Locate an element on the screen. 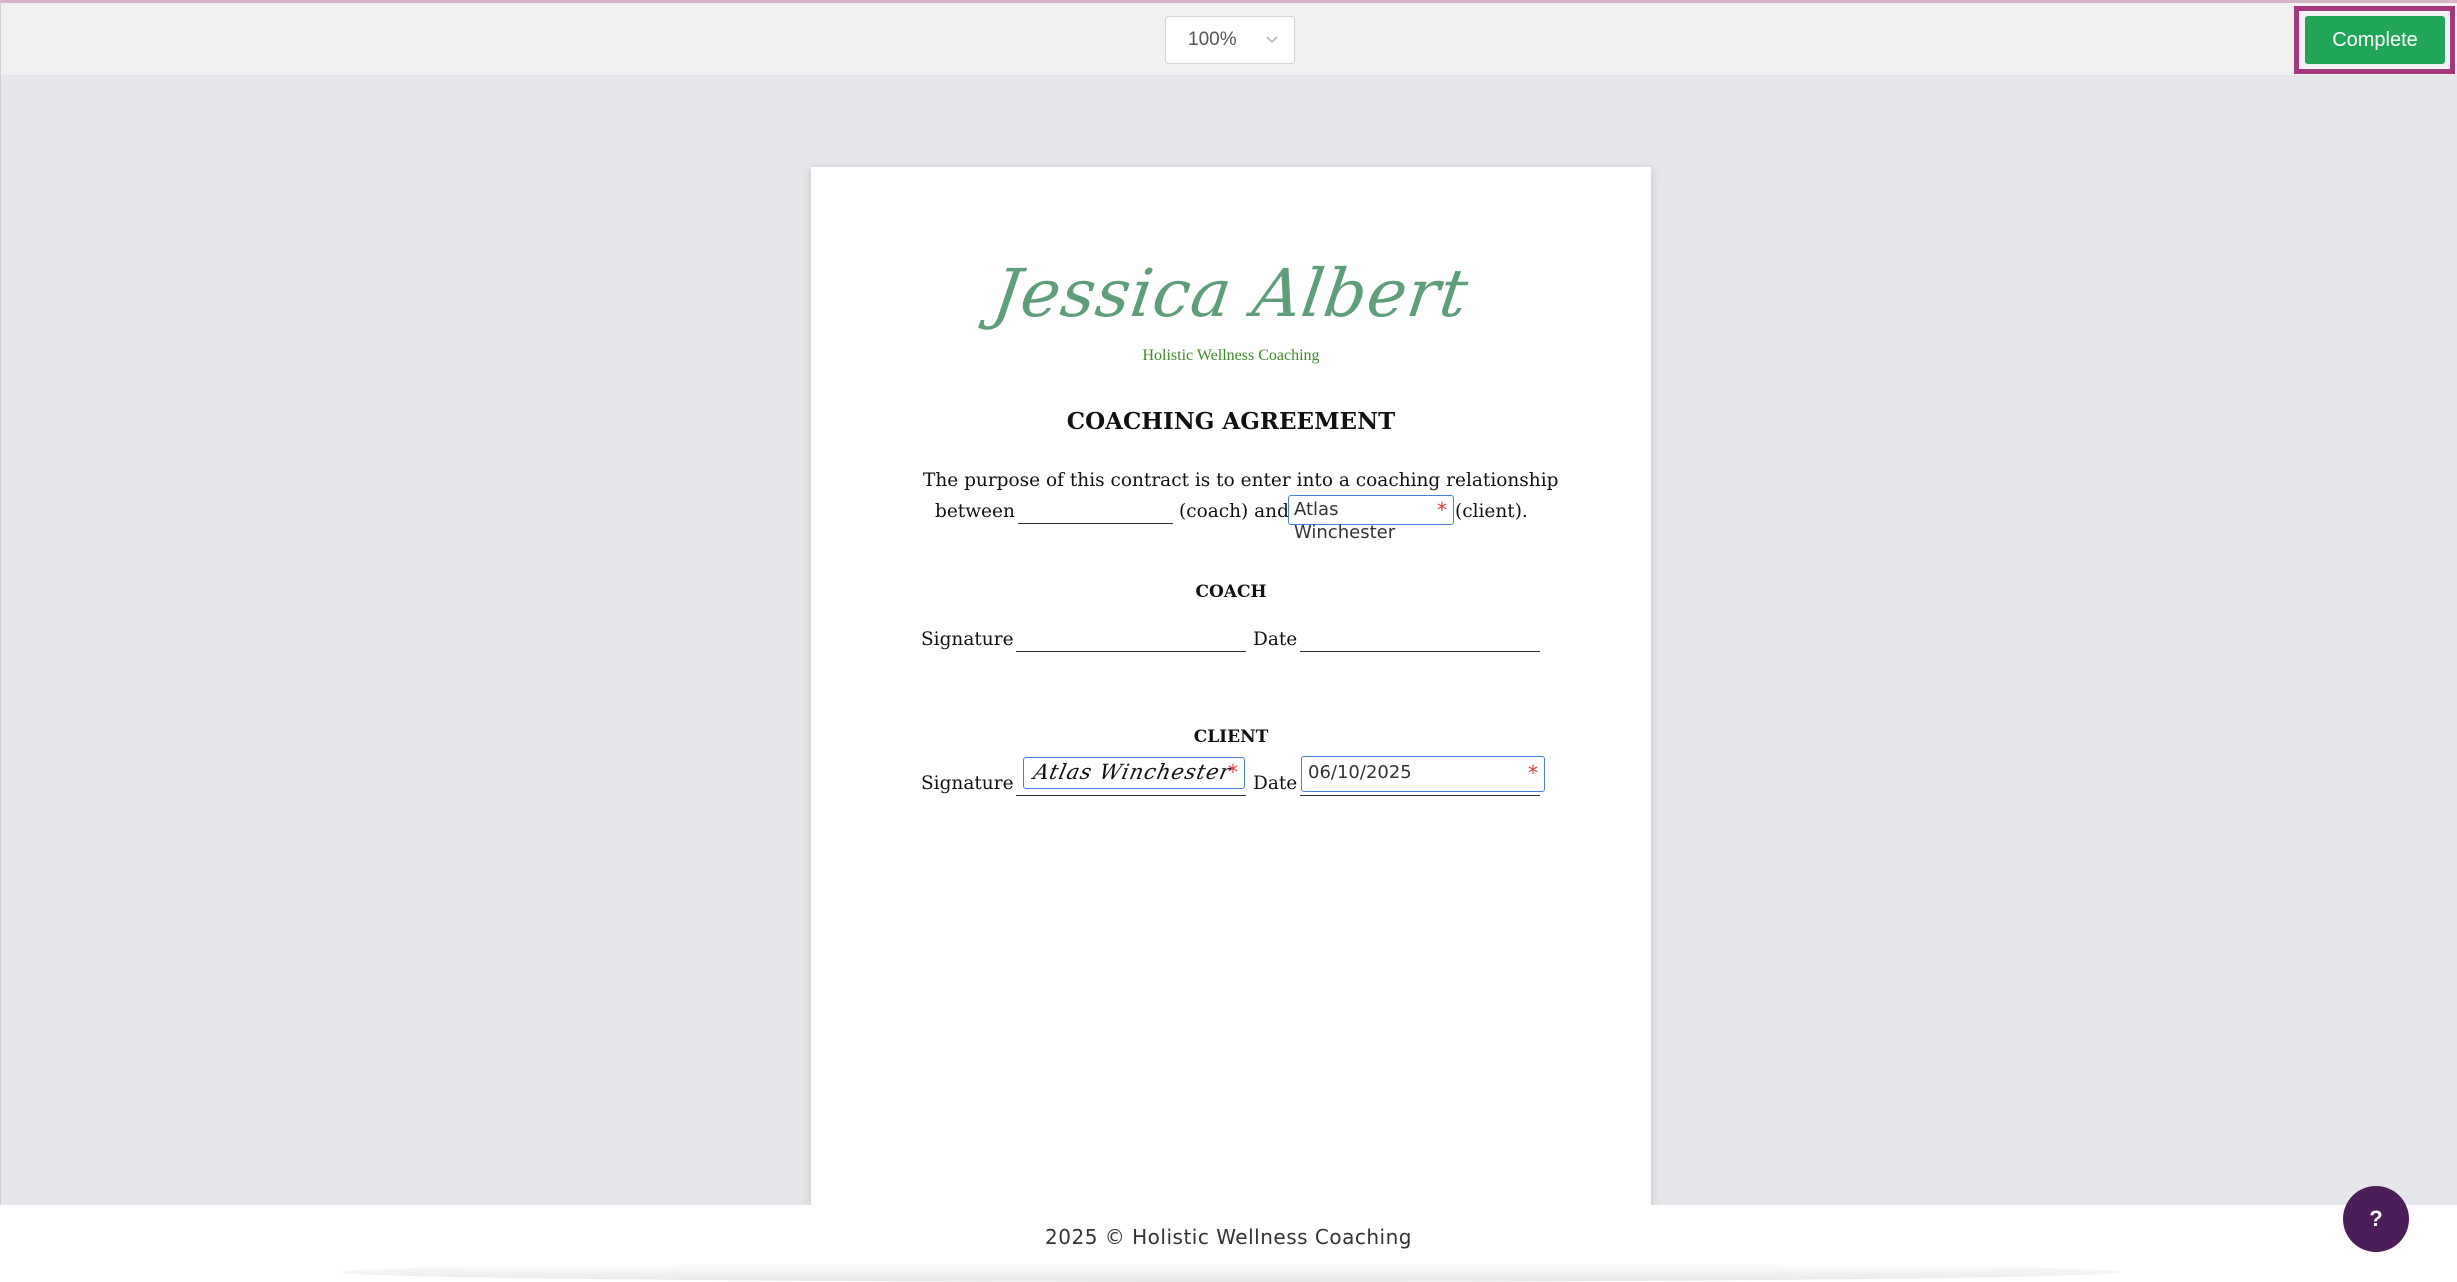 The width and height of the screenshot is (2457, 1282). document-title: COACHING AGREEMENT is located at coordinates (1231, 421).